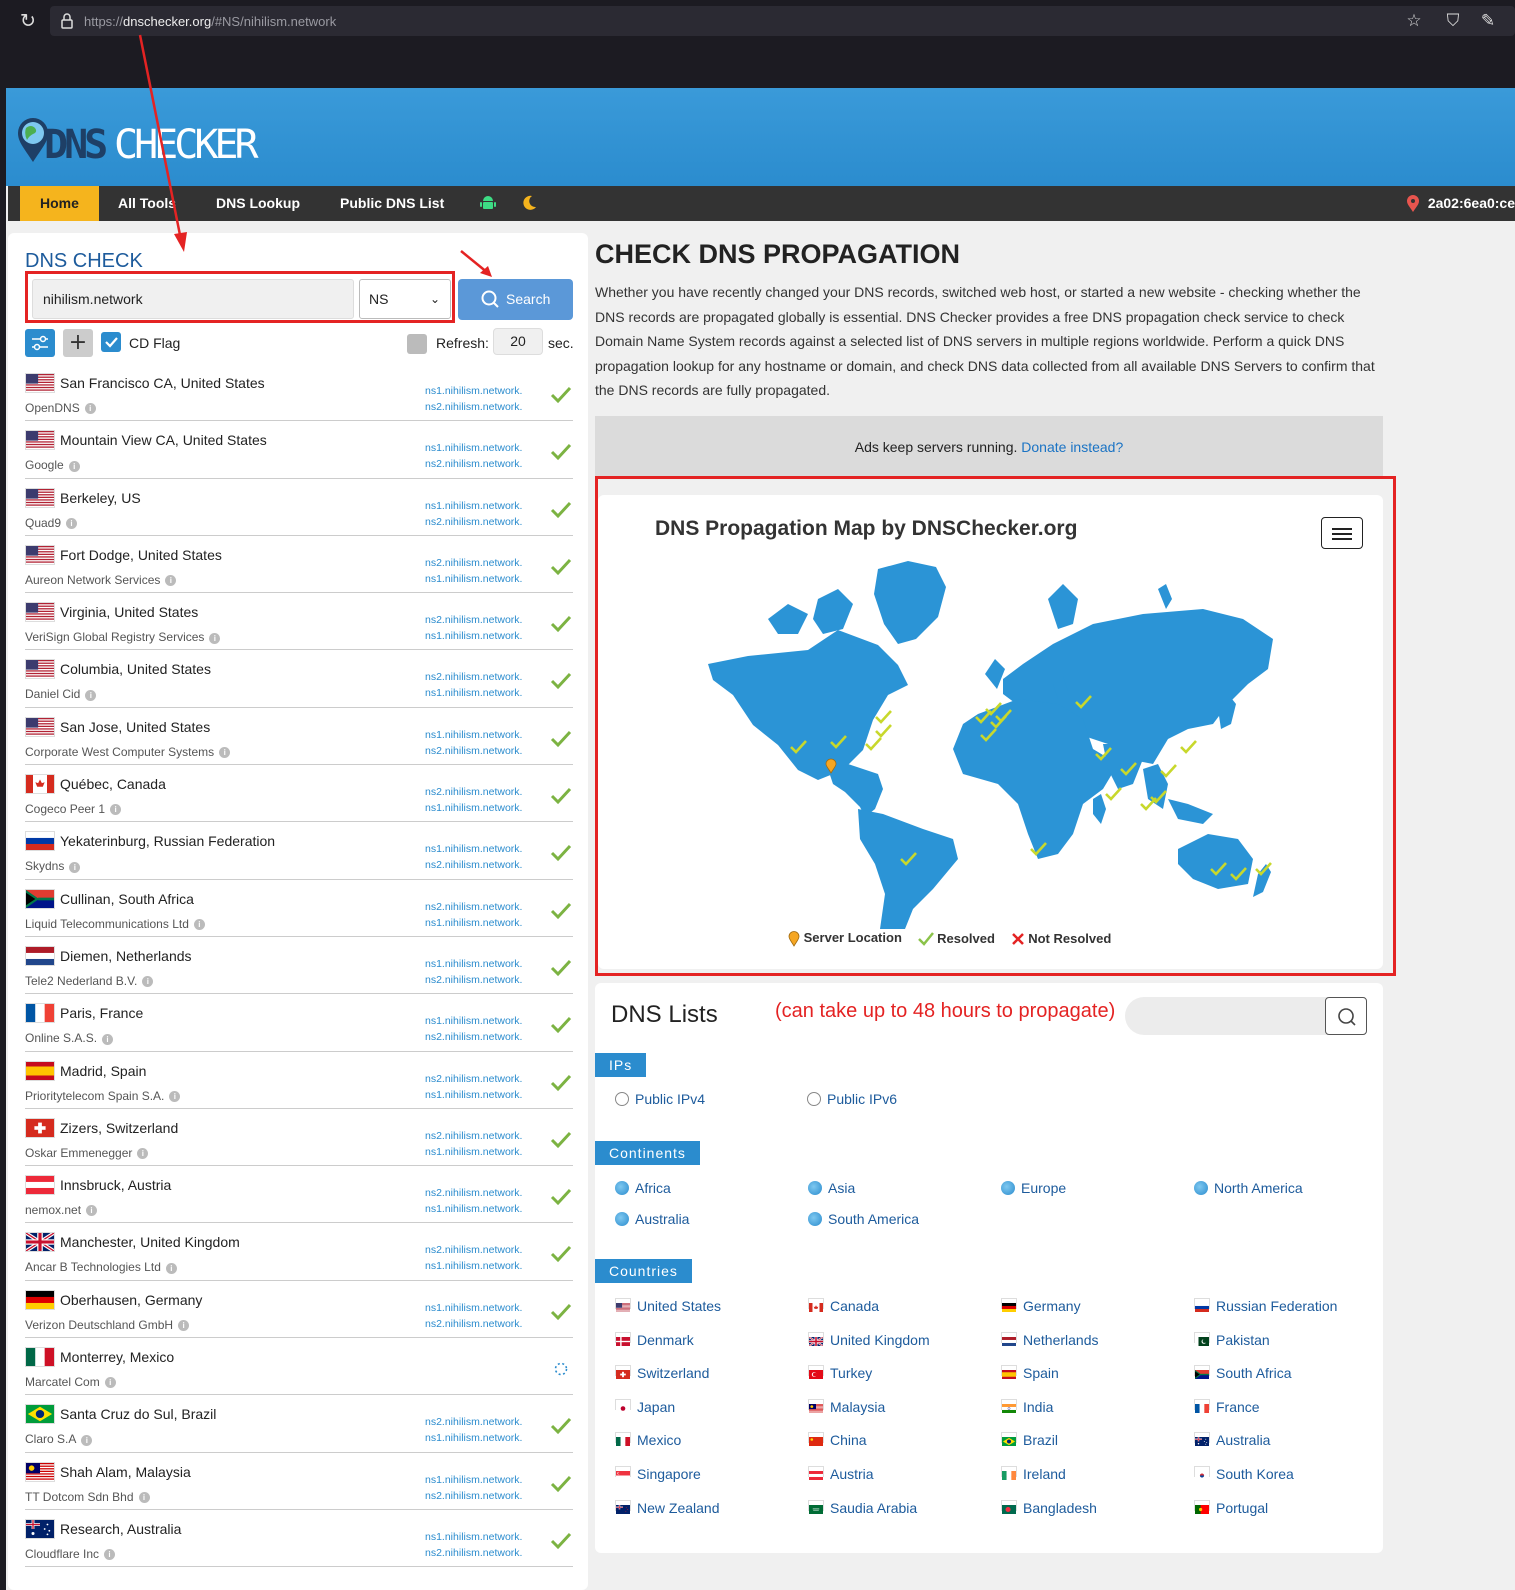  I want to click on refresh-checkbox, so click(417, 344).